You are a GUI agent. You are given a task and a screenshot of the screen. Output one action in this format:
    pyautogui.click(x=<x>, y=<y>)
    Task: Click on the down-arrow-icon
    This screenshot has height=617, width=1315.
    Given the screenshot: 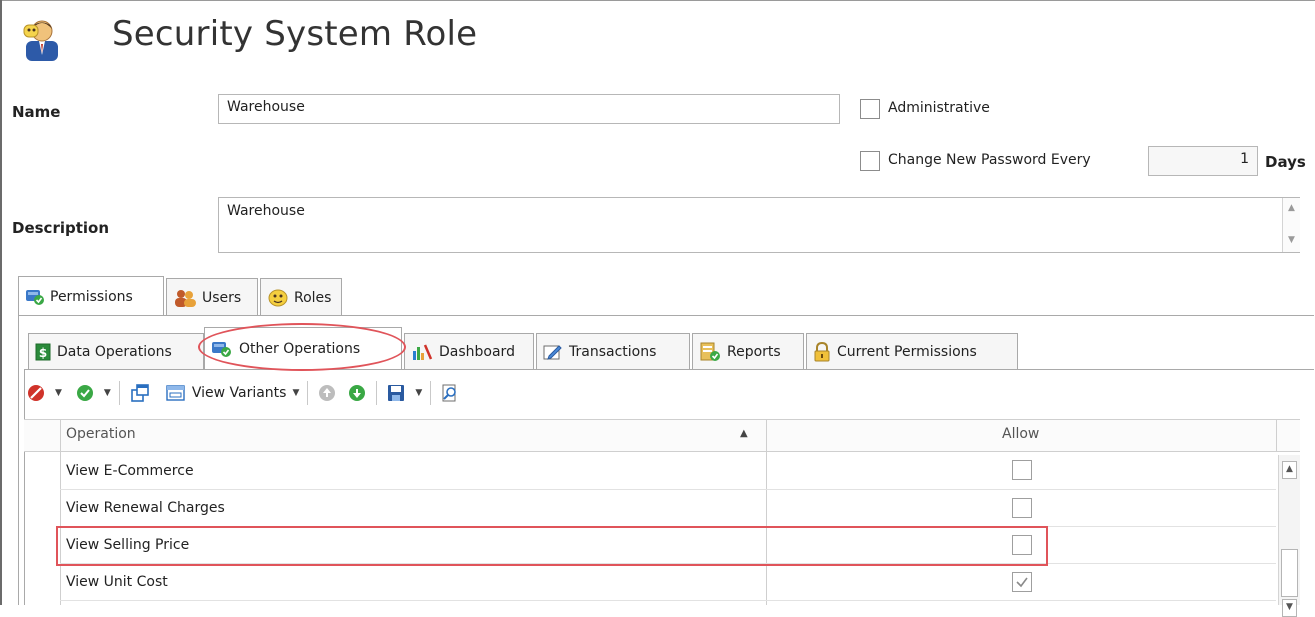 What is the action you would take?
    pyautogui.click(x=357, y=393)
    